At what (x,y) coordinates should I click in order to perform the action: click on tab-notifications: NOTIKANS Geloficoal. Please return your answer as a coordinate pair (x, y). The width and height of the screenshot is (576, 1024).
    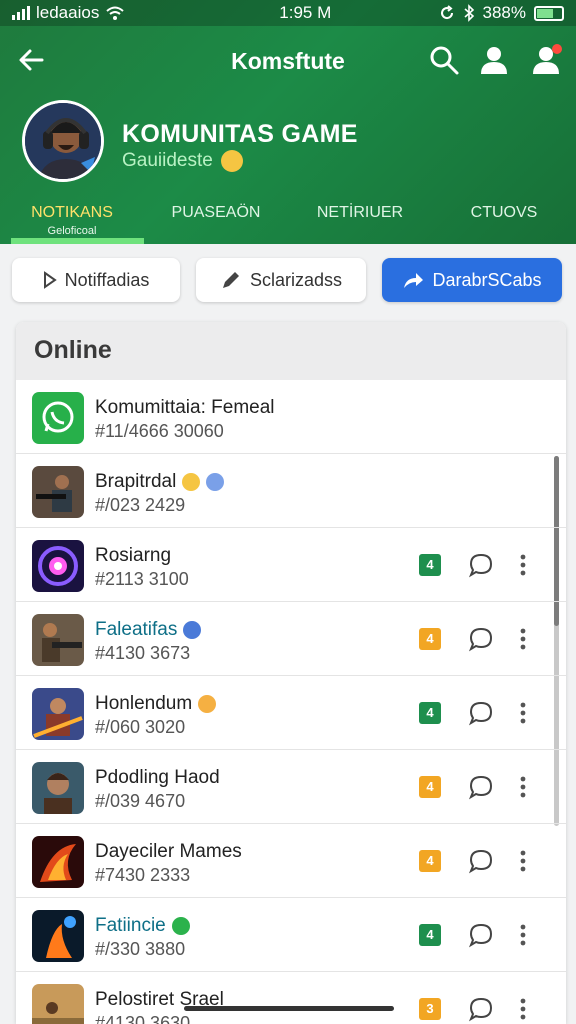
    Looking at the image, I should click on (72, 220).